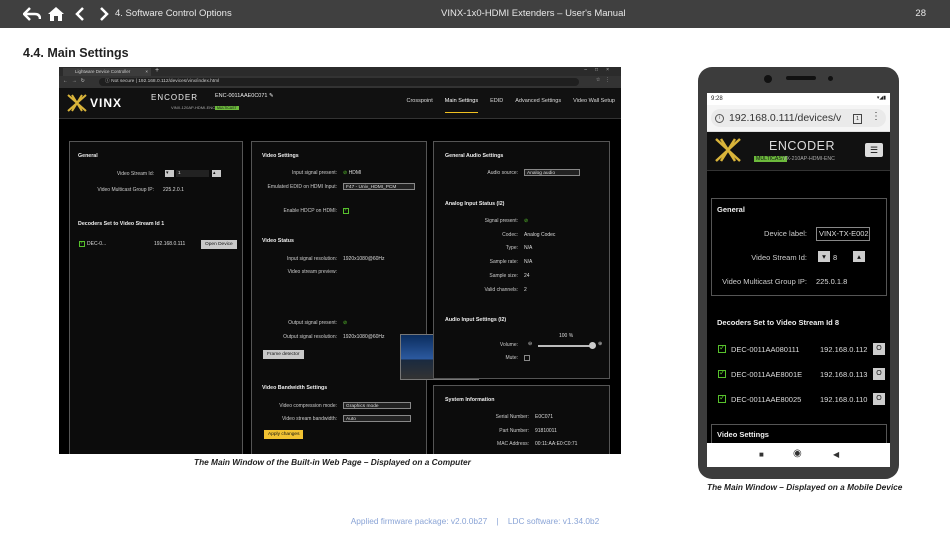 The height and width of the screenshot is (533, 950). I want to click on audio-source-label: Audio source:, so click(502, 173).